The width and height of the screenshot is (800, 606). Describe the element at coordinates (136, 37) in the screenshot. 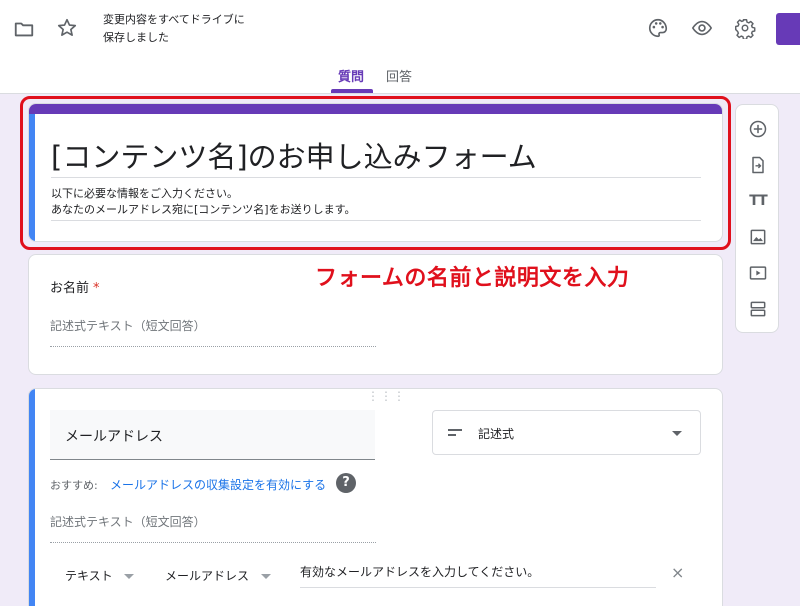

I see `save-status-line2: 保存しました` at that location.